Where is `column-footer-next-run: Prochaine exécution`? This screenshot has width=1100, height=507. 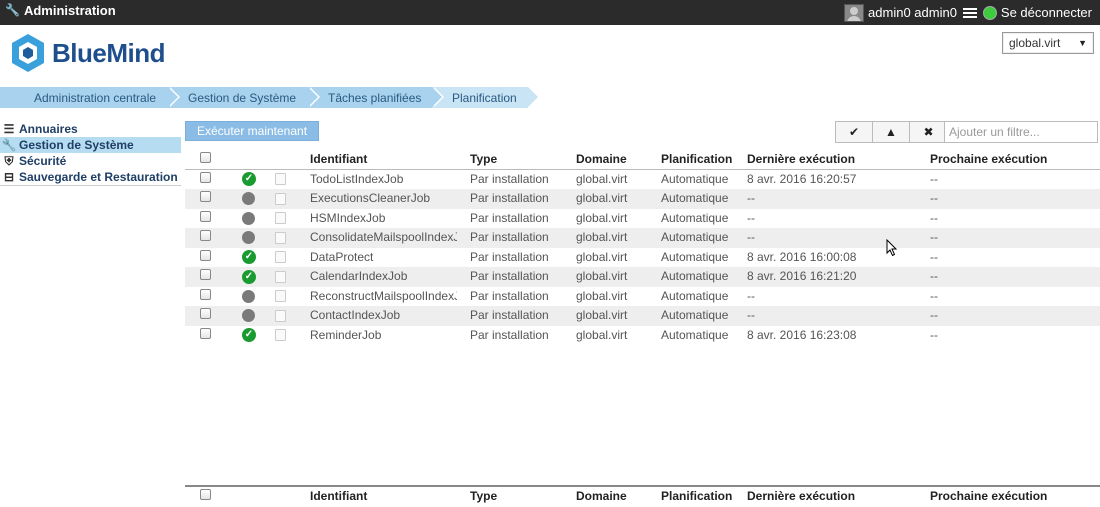
column-footer-next-run: Prochaine exécution is located at coordinates (1010, 497).